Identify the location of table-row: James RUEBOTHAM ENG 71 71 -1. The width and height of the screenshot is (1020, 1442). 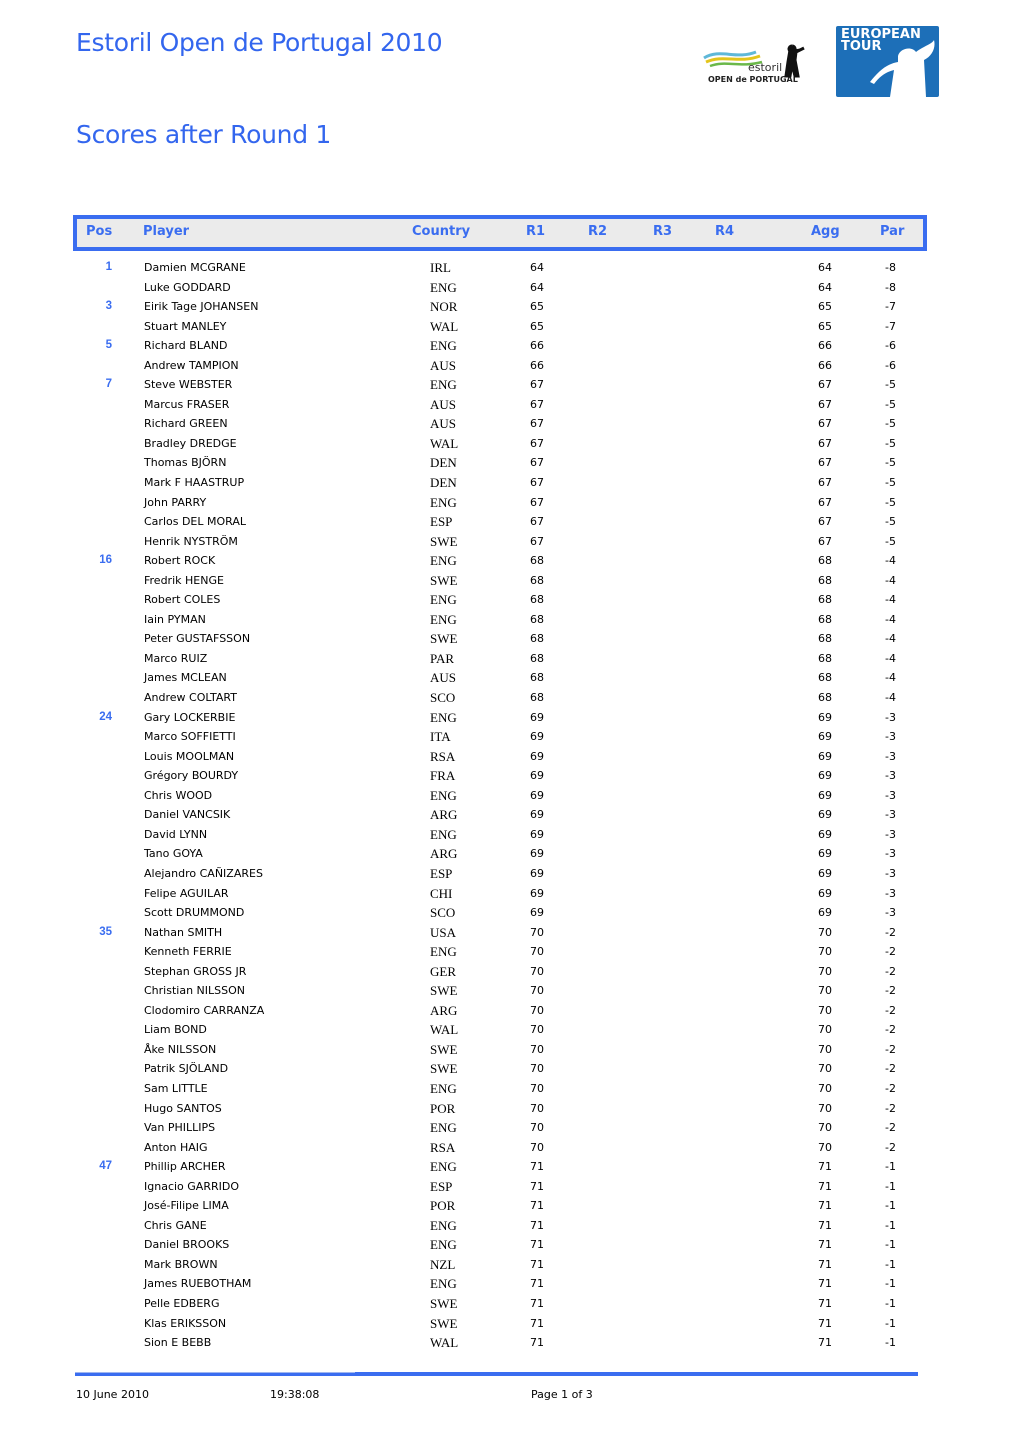
(510, 1284).